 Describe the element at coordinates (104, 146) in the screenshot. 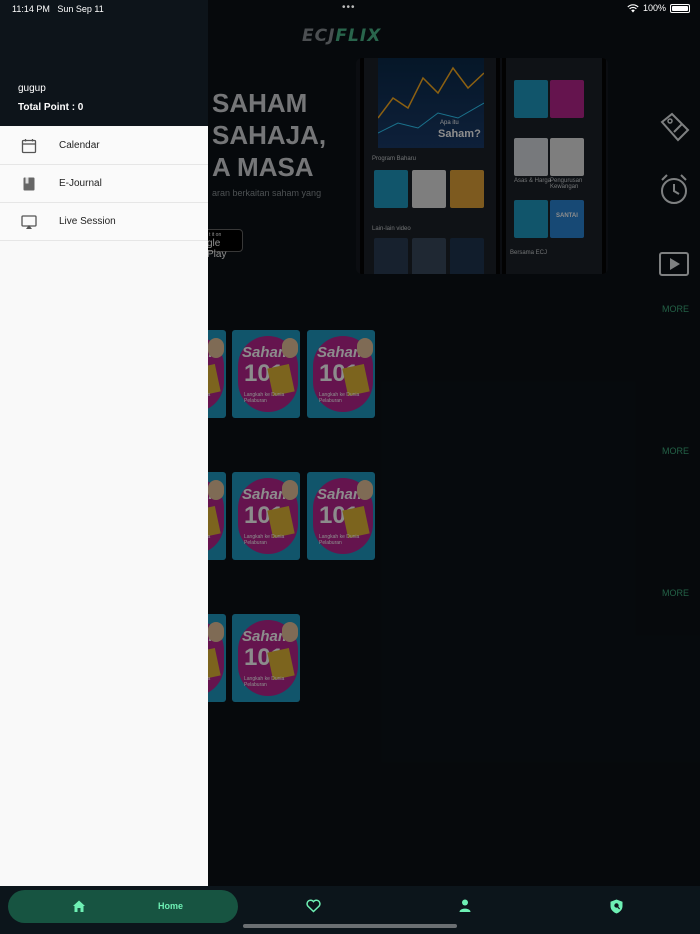

I see `drawer-item-calendar: Calendar` at that location.